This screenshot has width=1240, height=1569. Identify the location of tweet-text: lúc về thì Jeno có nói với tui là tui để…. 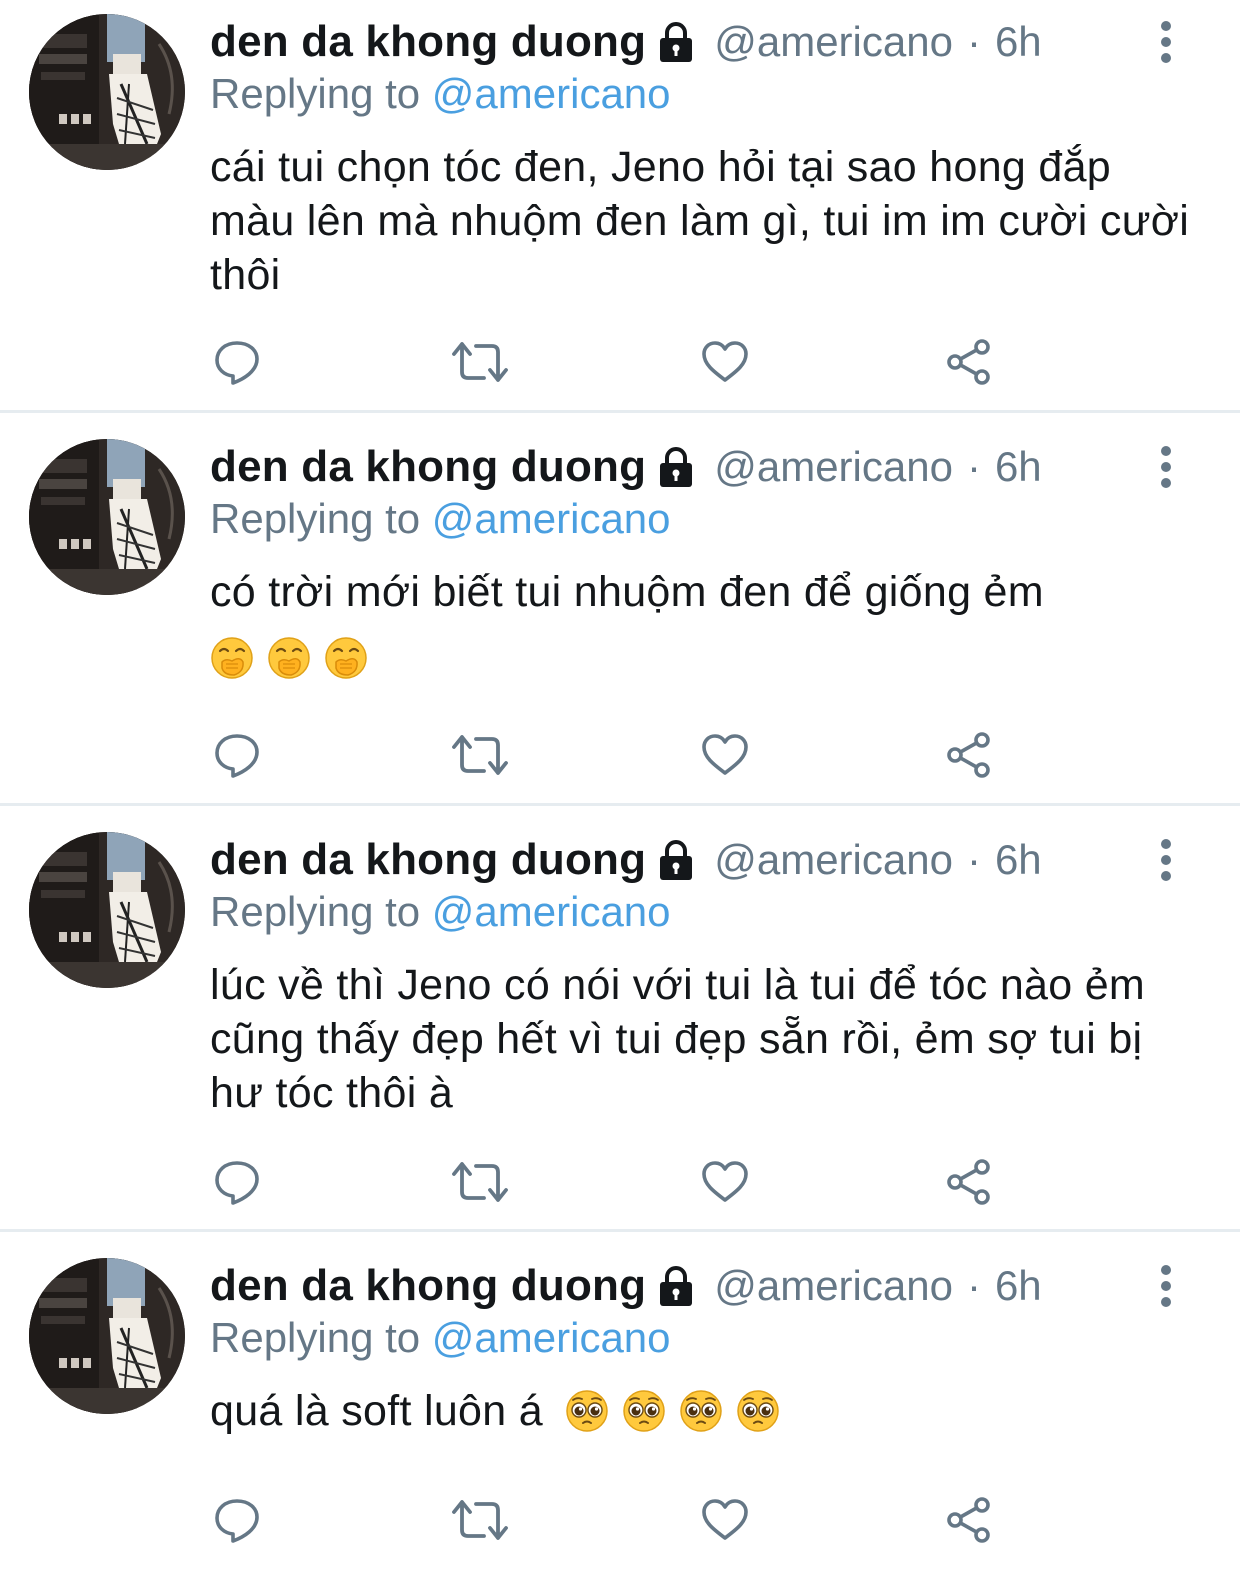
(705, 1039).